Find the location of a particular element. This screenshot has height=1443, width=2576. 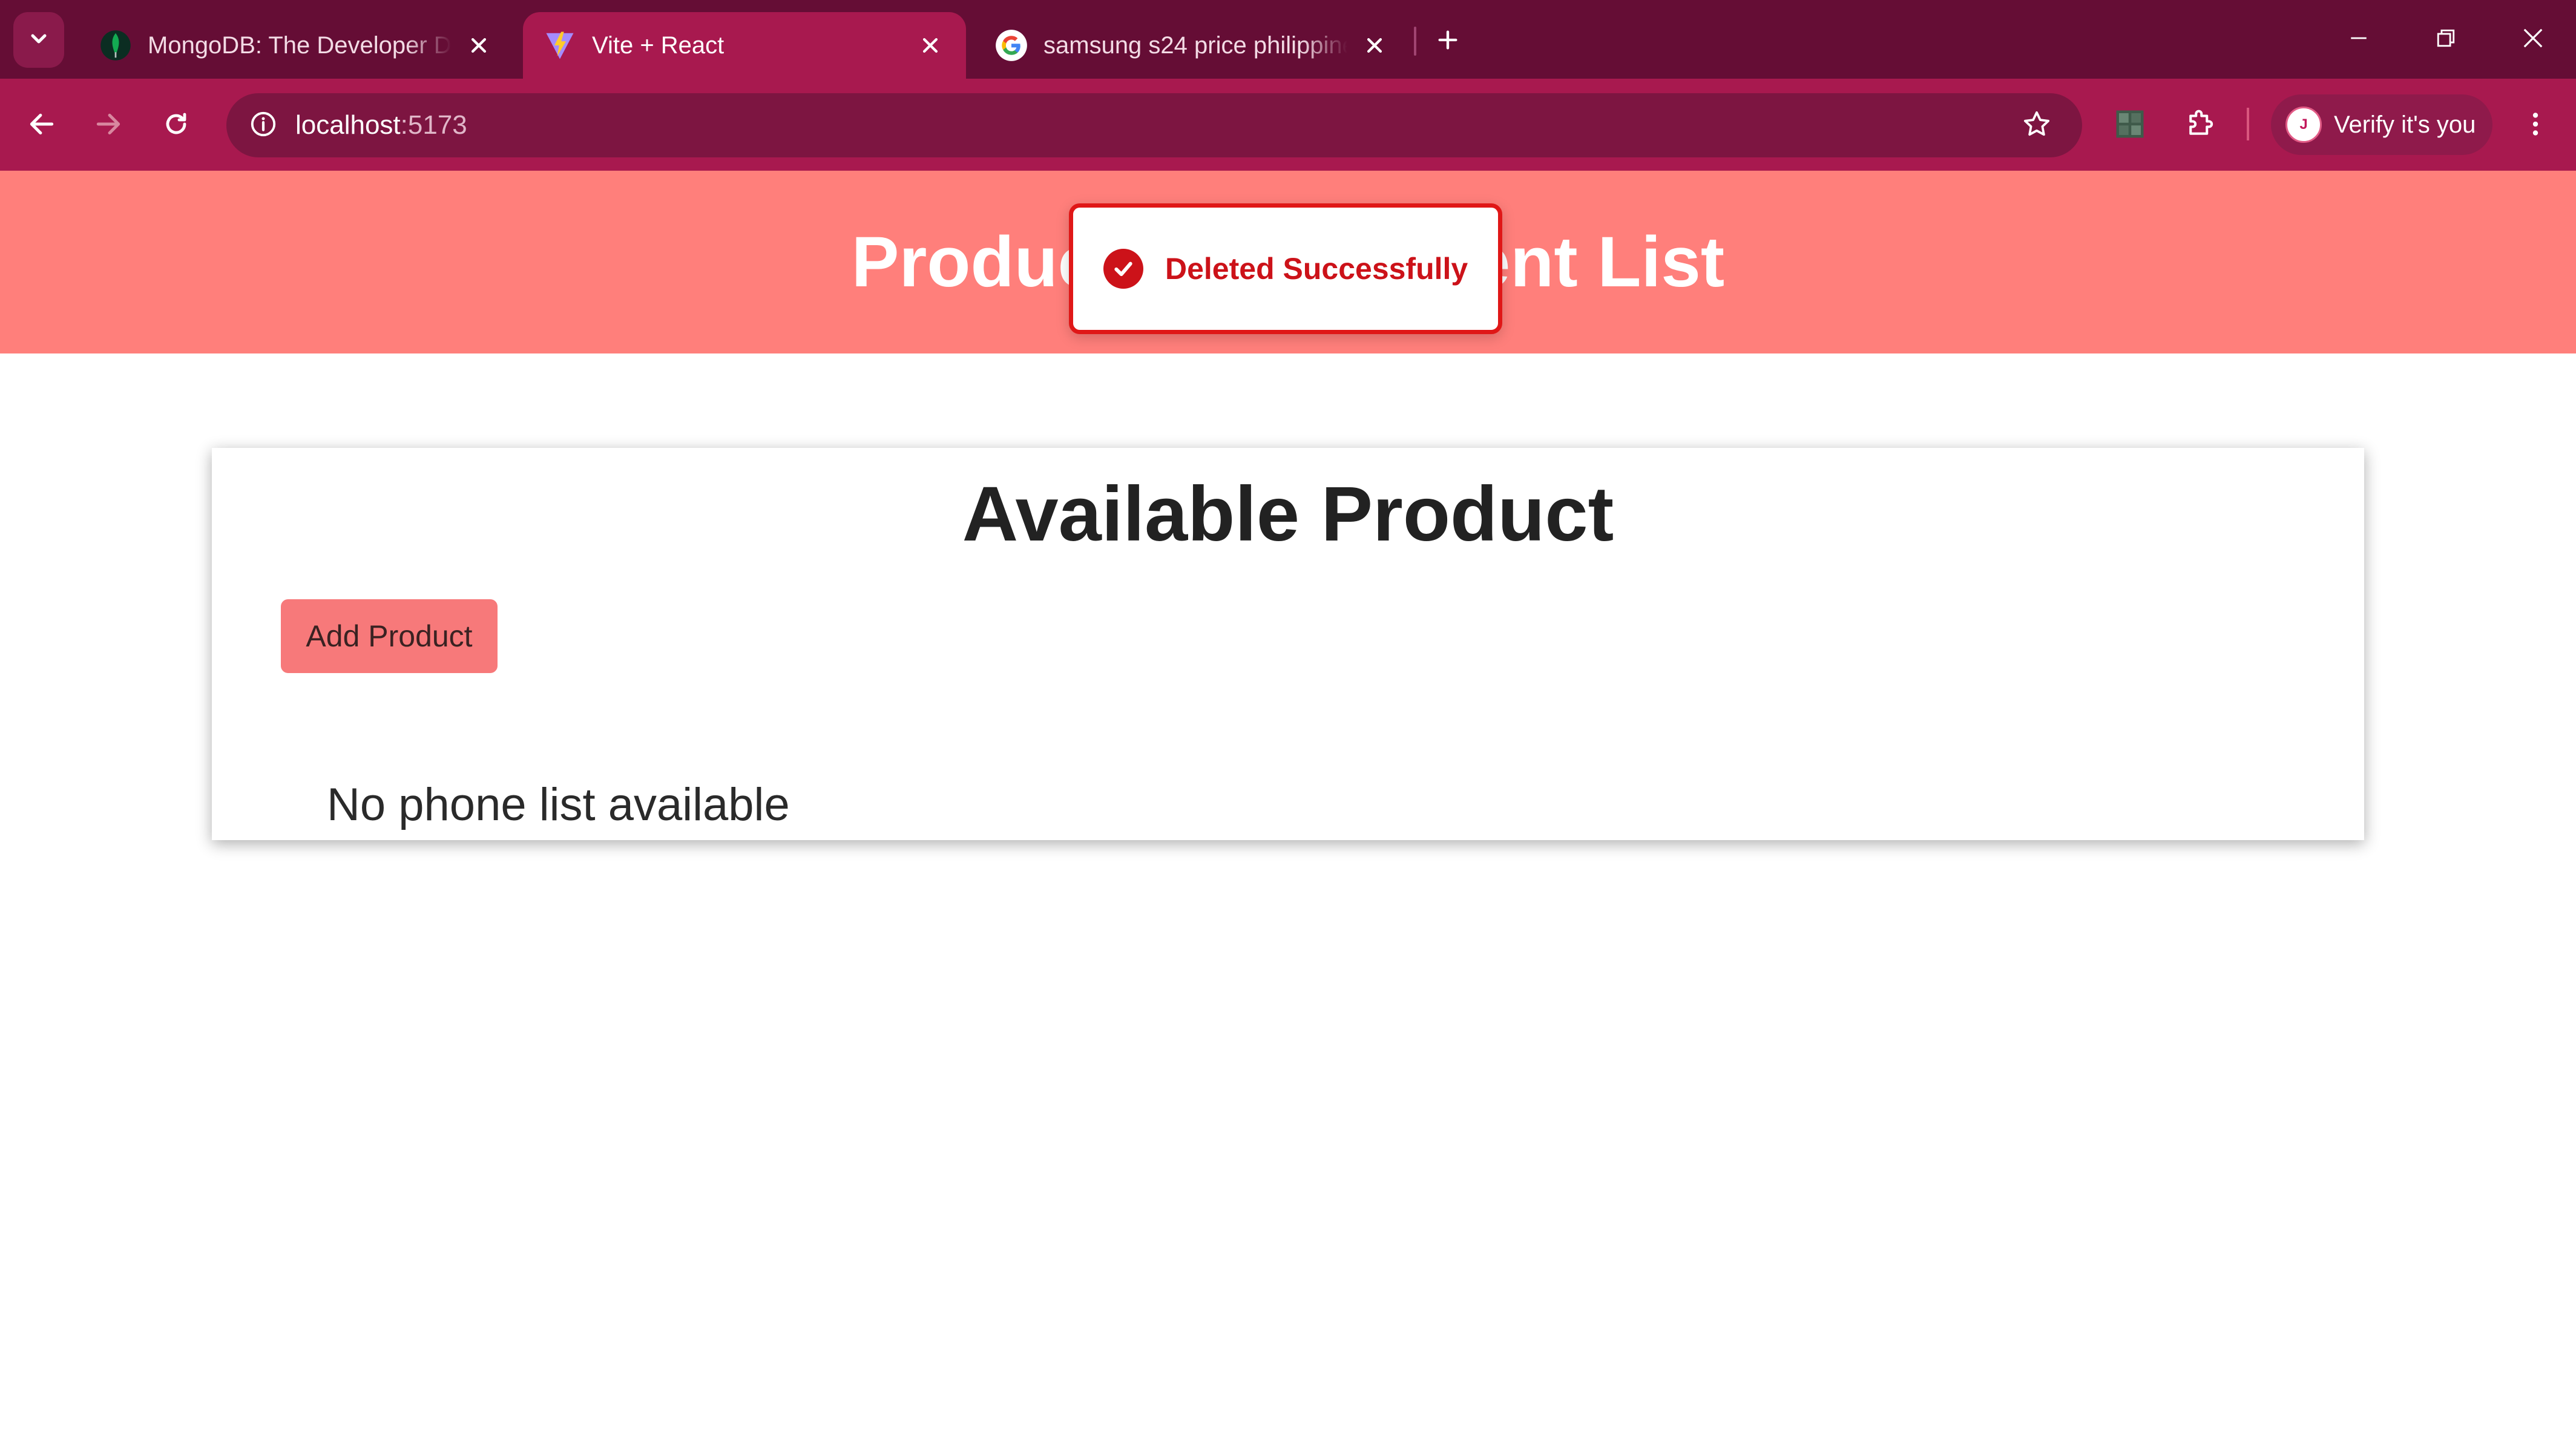

url-port: :5173 is located at coordinates (433, 125).